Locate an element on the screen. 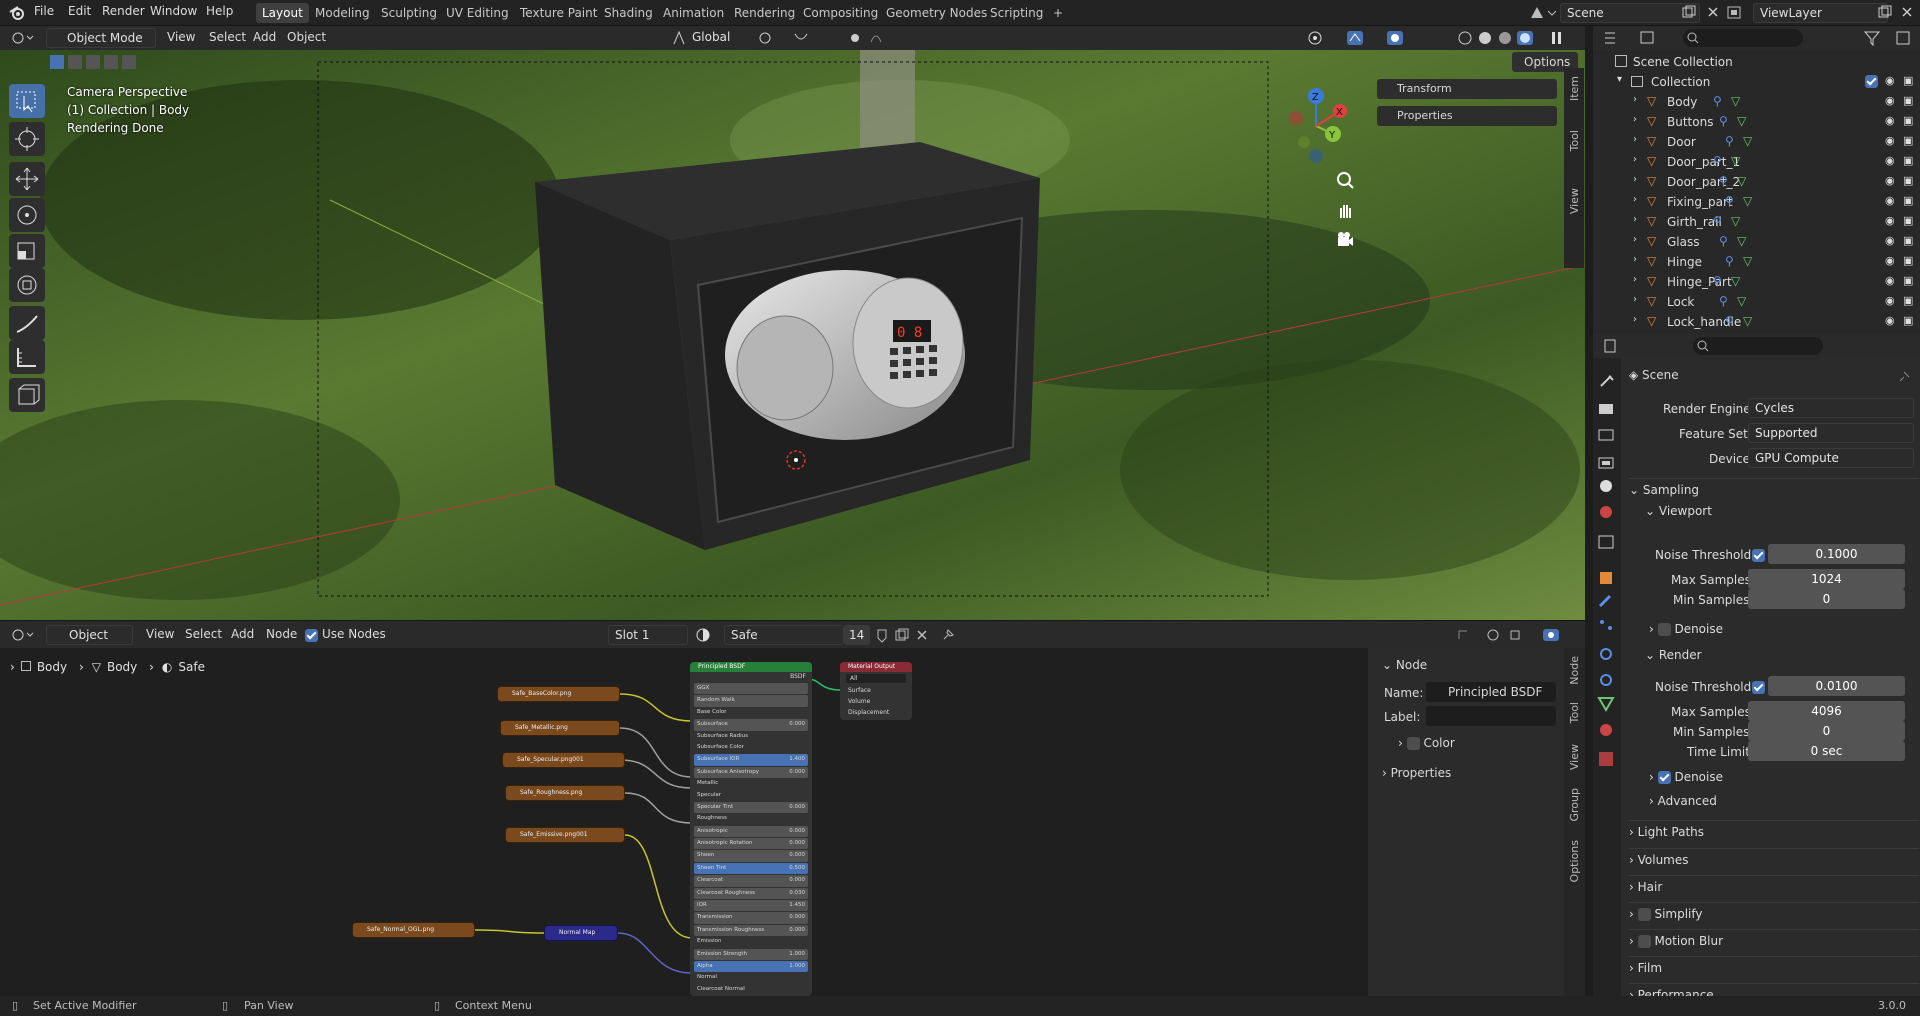 This screenshot has height=1016, width=1920. tab-texture-paint: Texture Paint is located at coordinates (558, 13).